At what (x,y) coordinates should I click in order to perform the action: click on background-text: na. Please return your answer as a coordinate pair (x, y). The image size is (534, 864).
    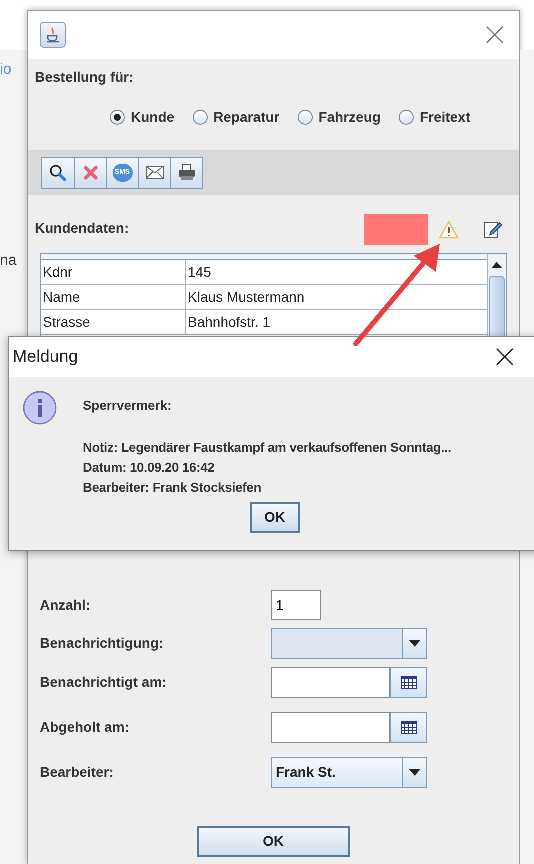
    Looking at the image, I should click on (9, 260).